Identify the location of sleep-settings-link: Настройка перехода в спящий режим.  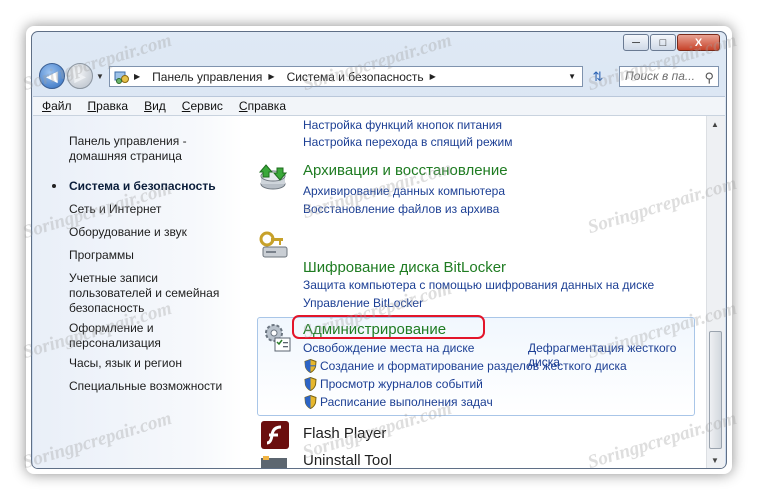
(407, 142).